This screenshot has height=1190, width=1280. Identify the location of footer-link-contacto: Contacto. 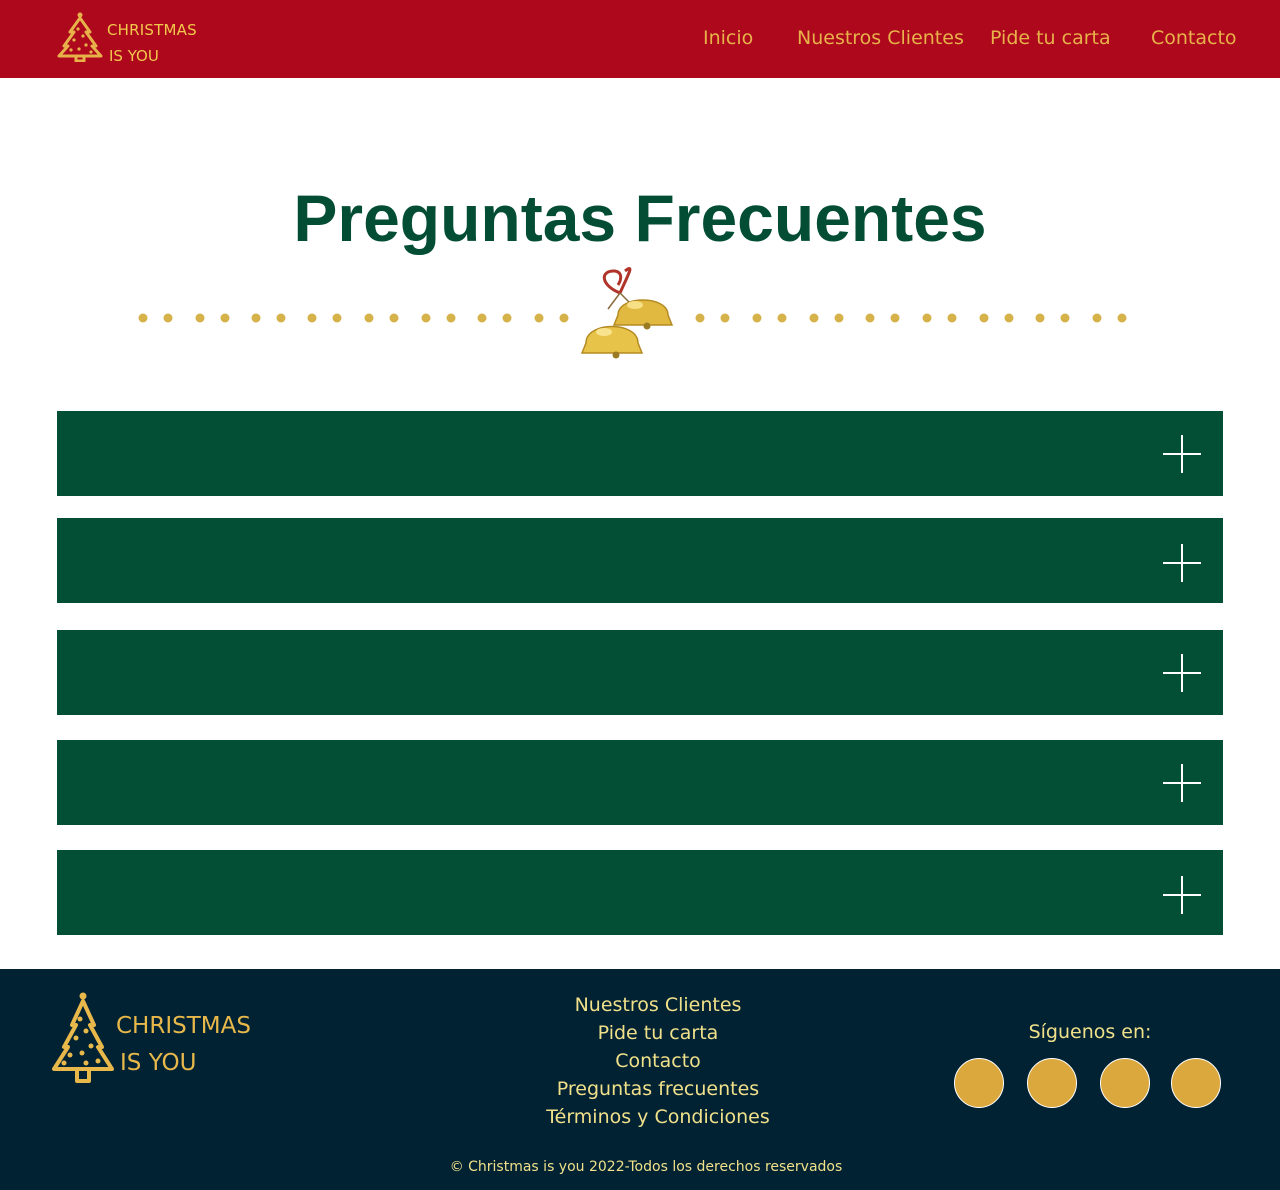
(658, 1061).